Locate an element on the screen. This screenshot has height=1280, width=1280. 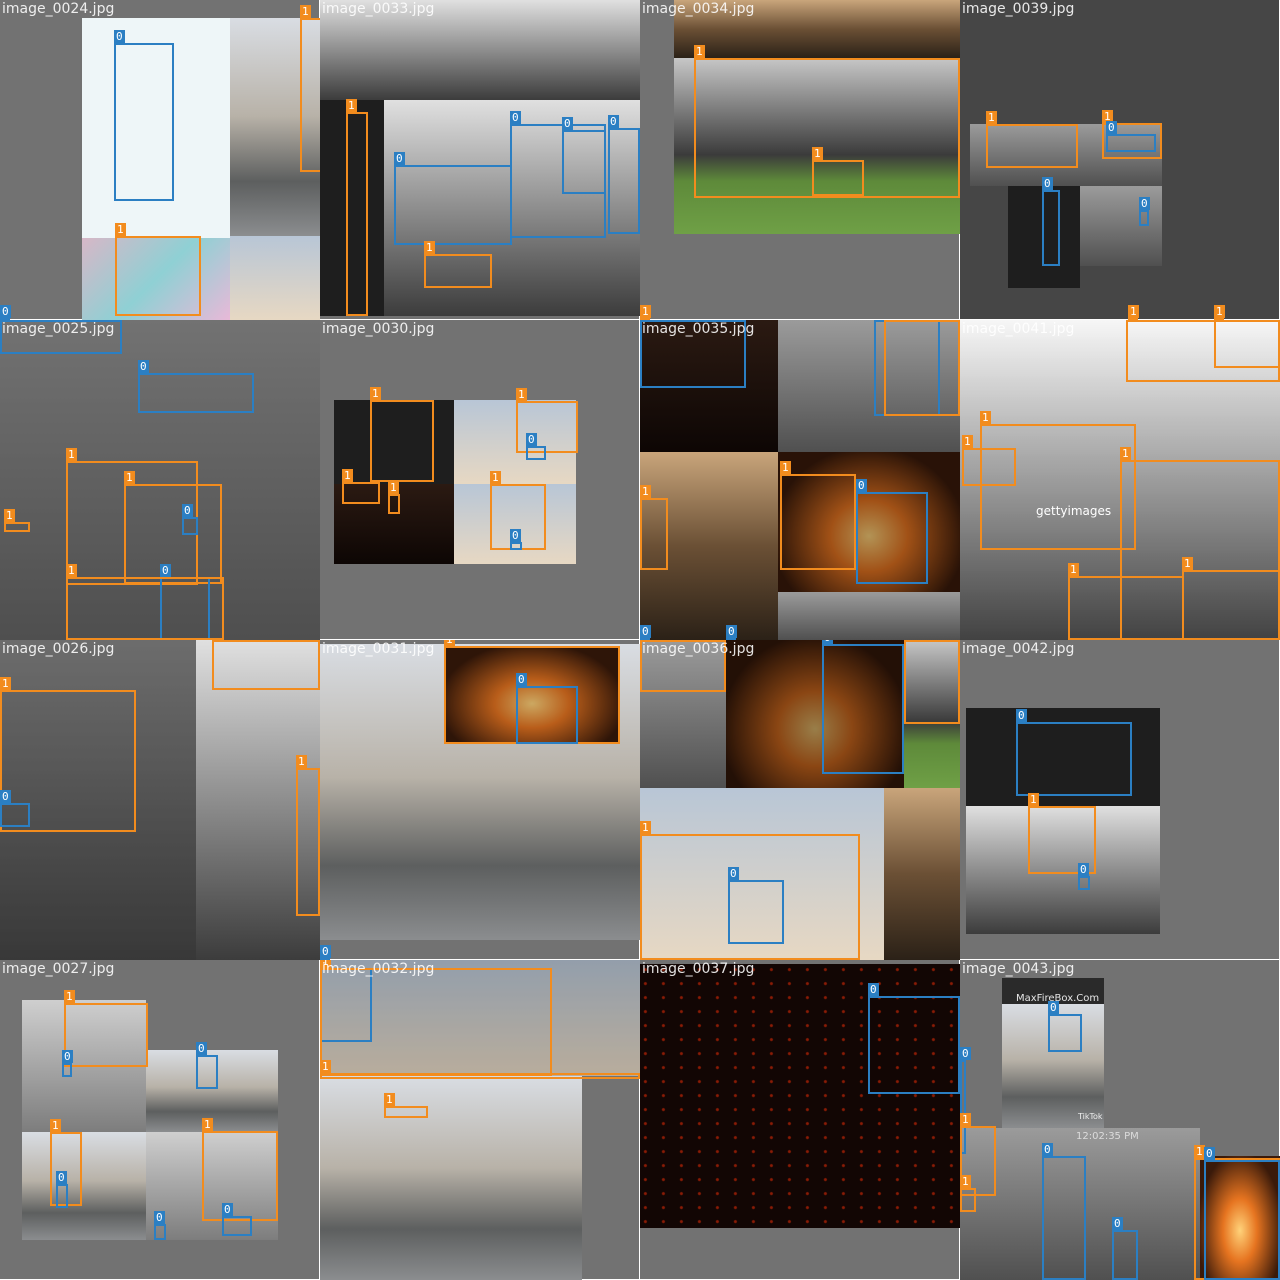
mosaic-tile: 0 1 0 image_0042.jpg is located at coordinates (1120, 800).